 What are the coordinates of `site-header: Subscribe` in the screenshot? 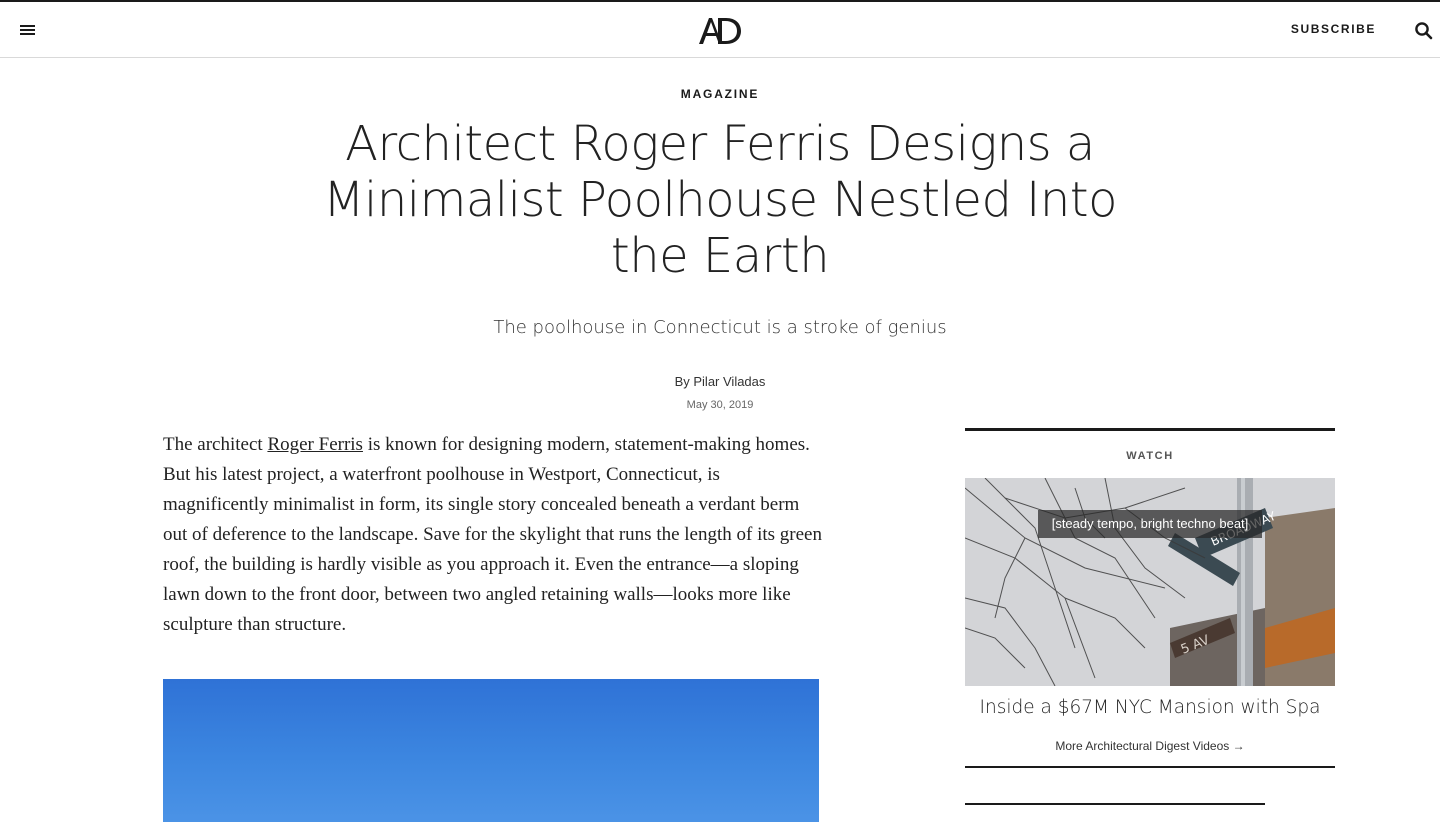 It's located at (720, 30).